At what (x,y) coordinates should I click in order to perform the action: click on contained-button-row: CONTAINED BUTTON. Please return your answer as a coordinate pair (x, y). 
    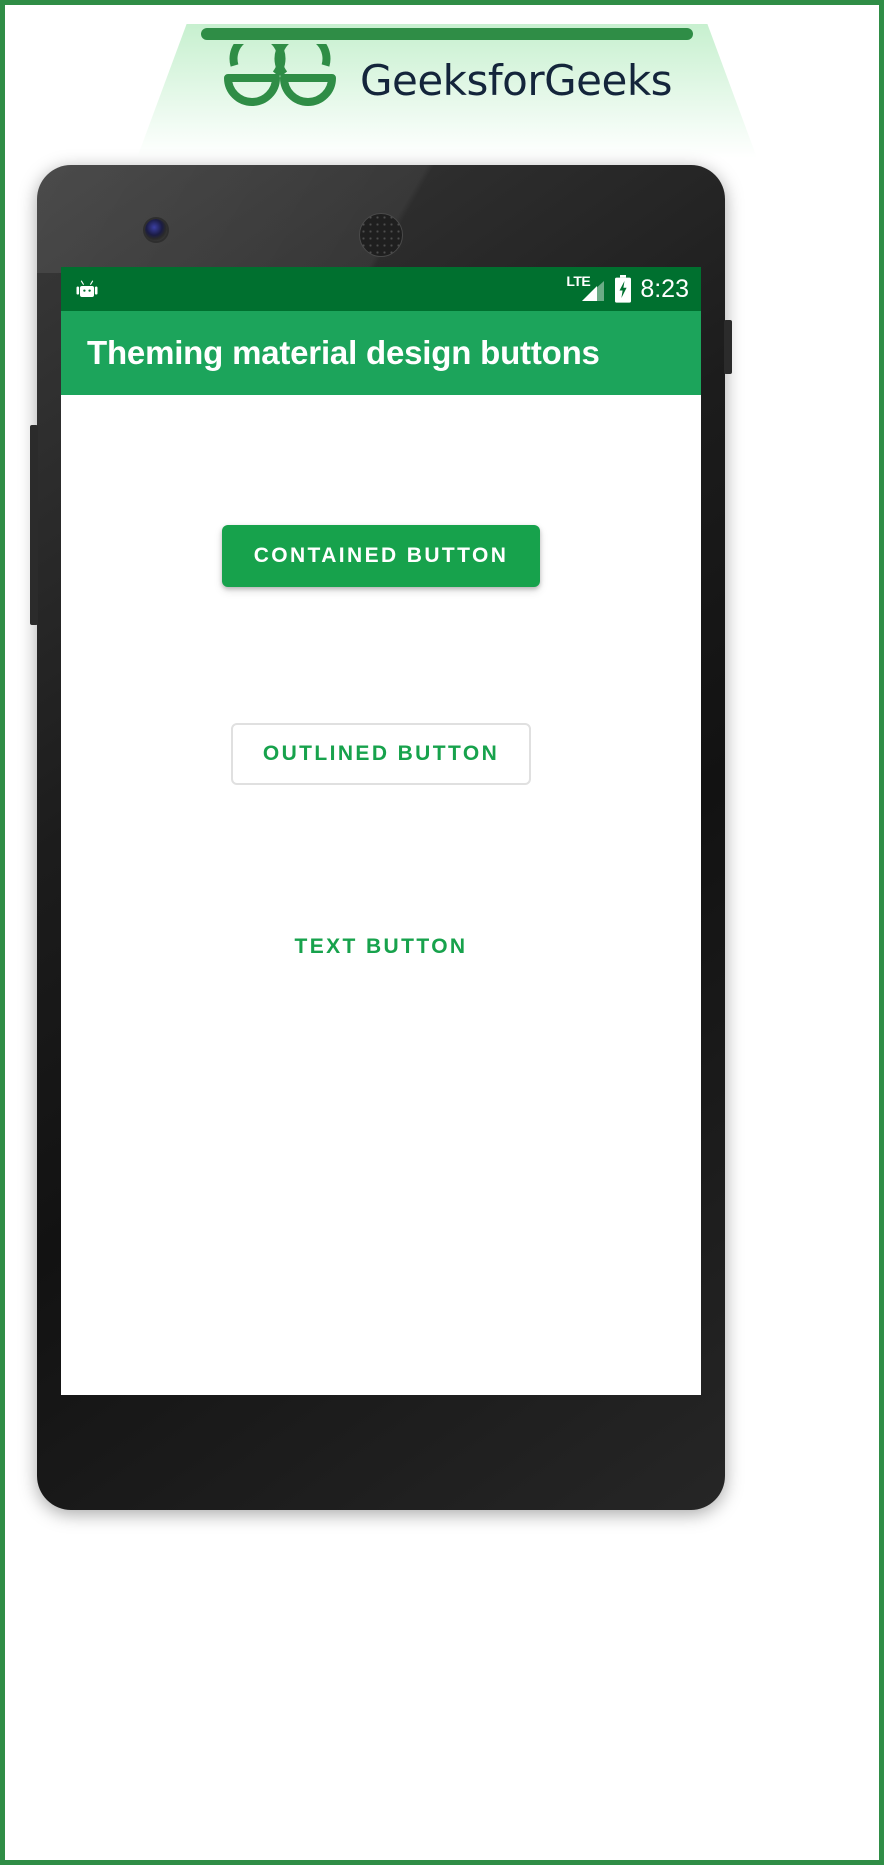
    Looking at the image, I should click on (381, 556).